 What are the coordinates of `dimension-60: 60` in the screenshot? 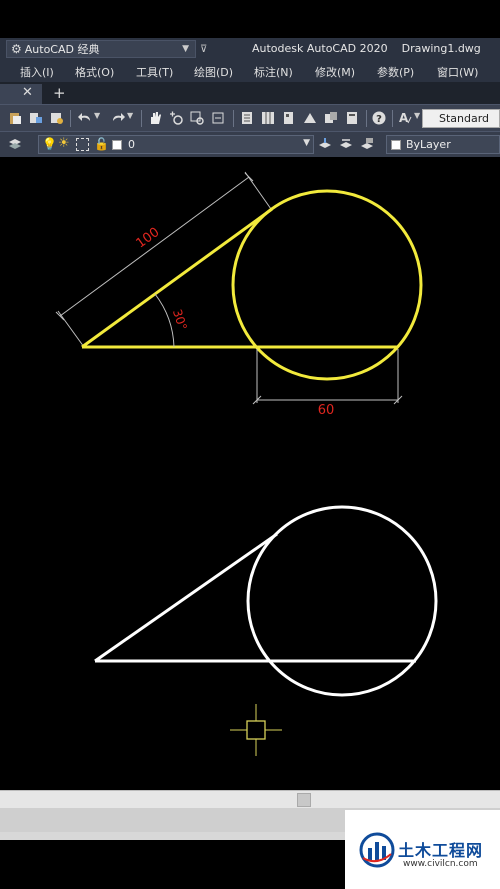 It's located at (327, 383).